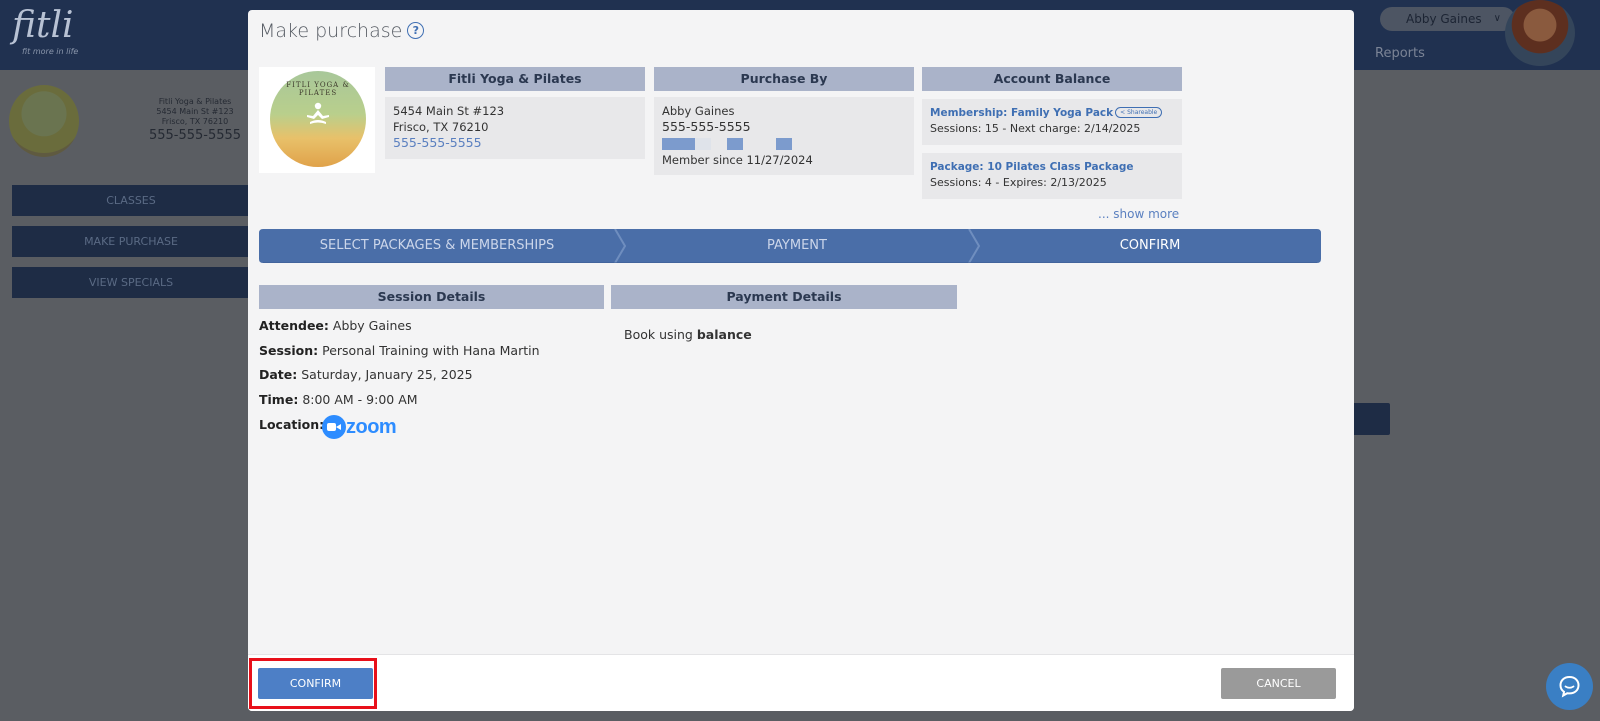 This screenshot has height=721, width=1600. I want to click on package-detail: Sessions: 4 - Expires: 2/13/2025, so click(1018, 182).